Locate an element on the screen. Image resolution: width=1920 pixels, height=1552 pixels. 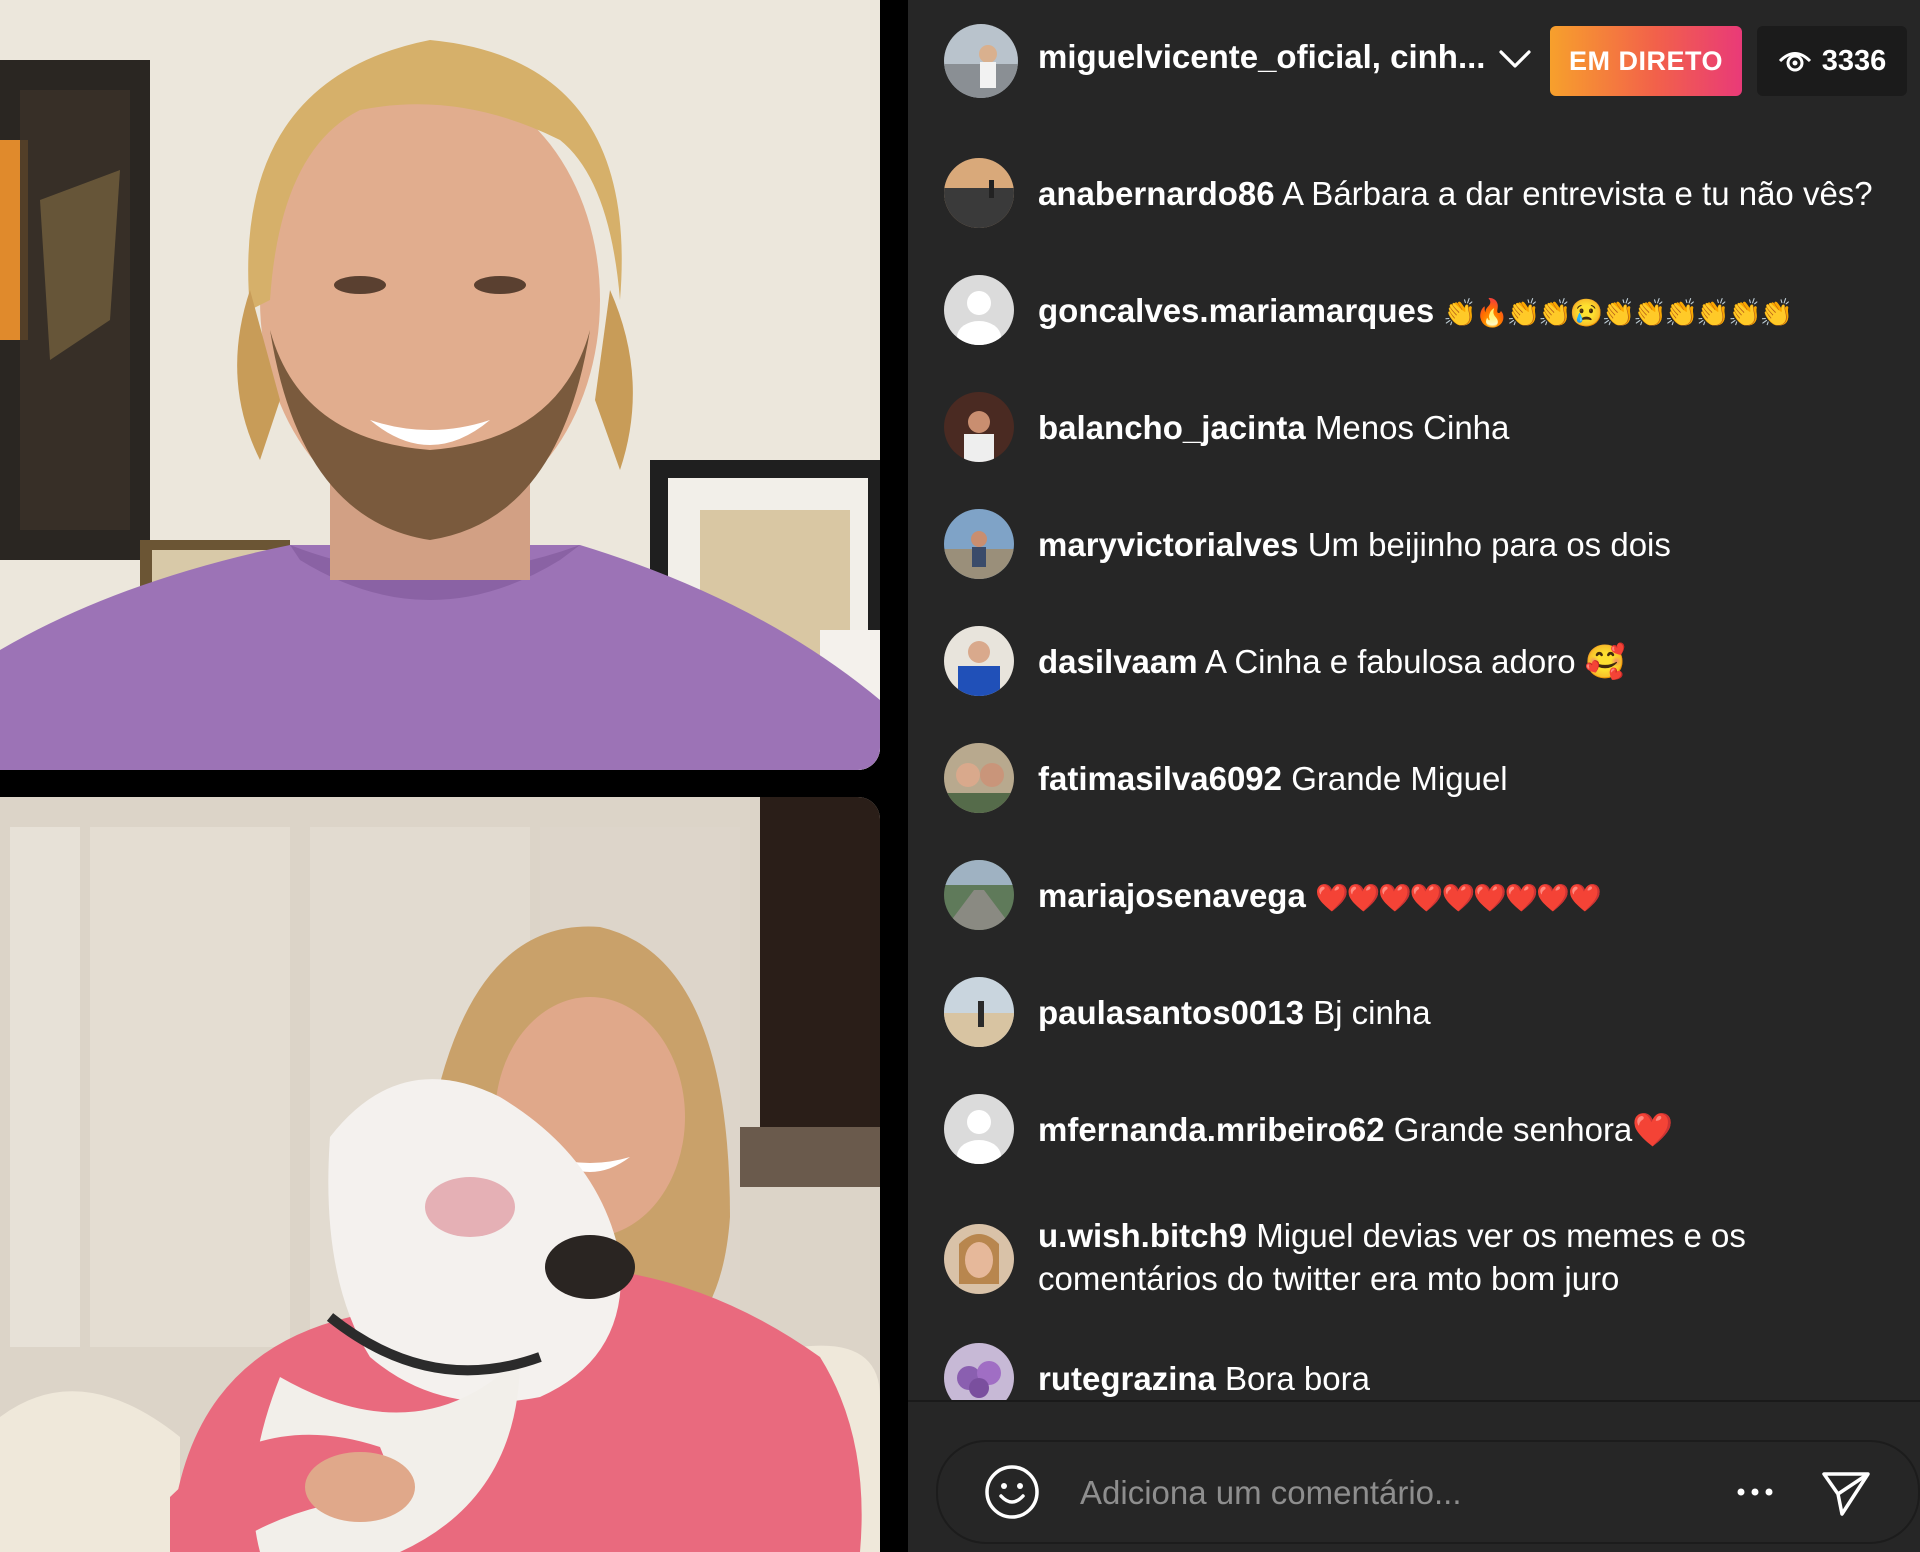
comment-item: dasilvaam A Cinha e fabulosa adoro 🥰 is located at coordinates (1424, 664).